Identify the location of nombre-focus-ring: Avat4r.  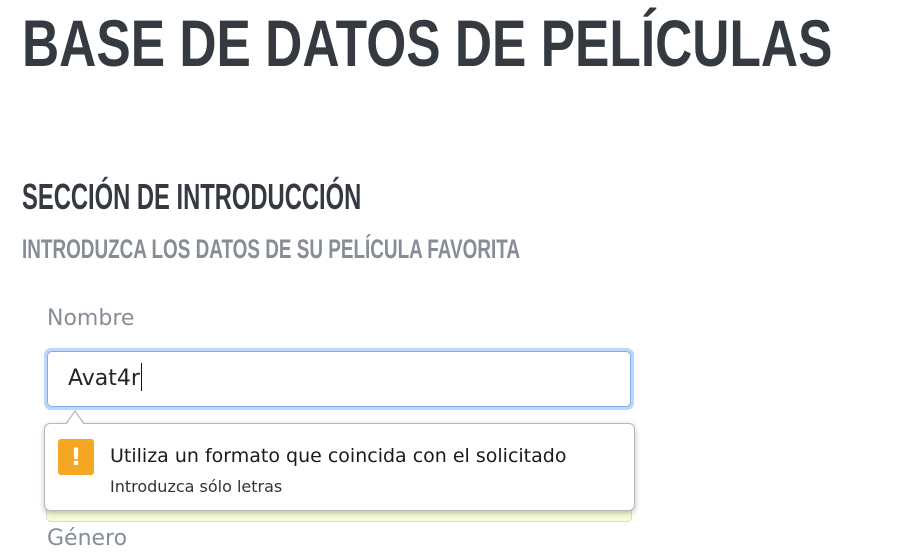
(339, 379).